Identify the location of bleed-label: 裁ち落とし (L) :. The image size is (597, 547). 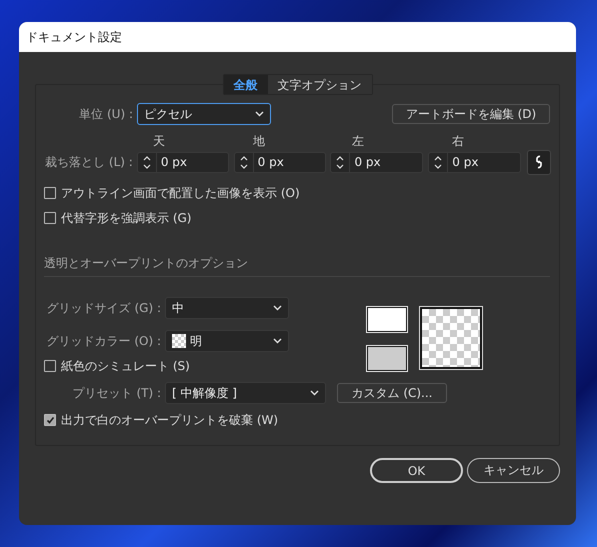
(89, 162).